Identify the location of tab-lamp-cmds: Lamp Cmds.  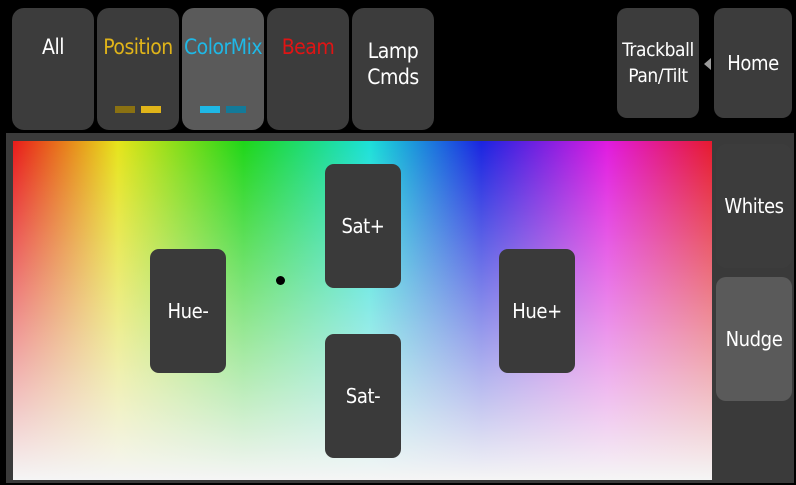
(393, 69).